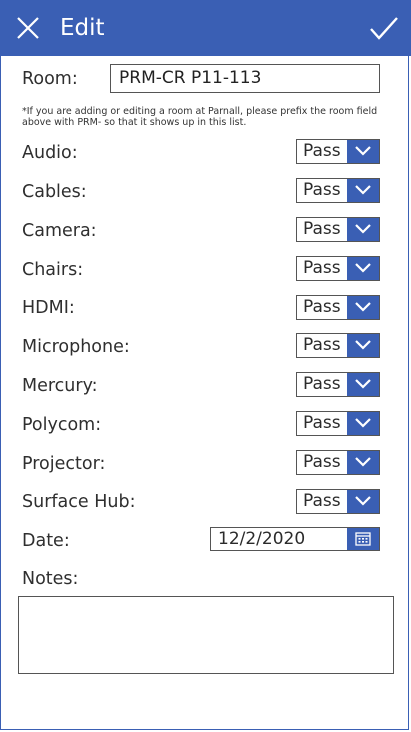 The height and width of the screenshot is (732, 411). Describe the element at coordinates (322, 151) in the screenshot. I see `audio-value: Pass` at that location.